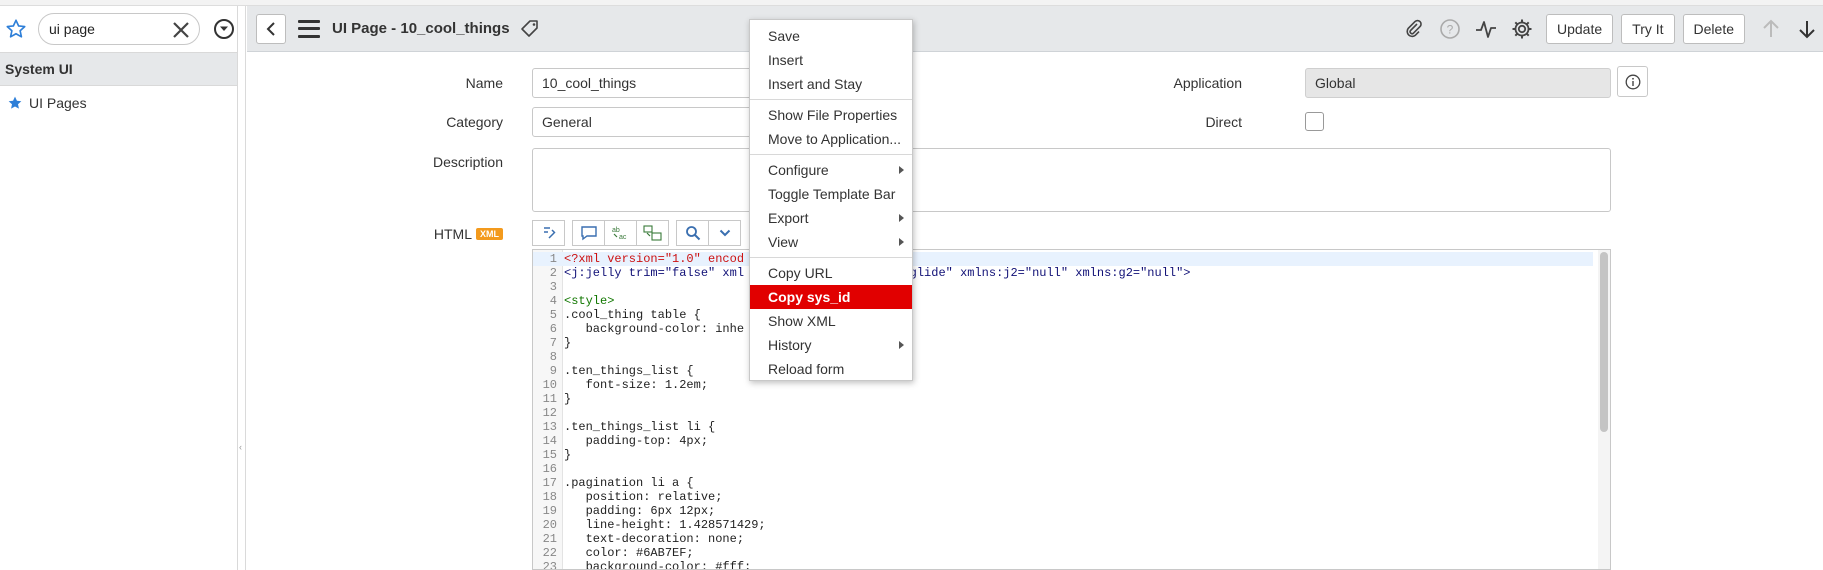 The image size is (1823, 570). I want to click on category-select: General, so click(648, 122).